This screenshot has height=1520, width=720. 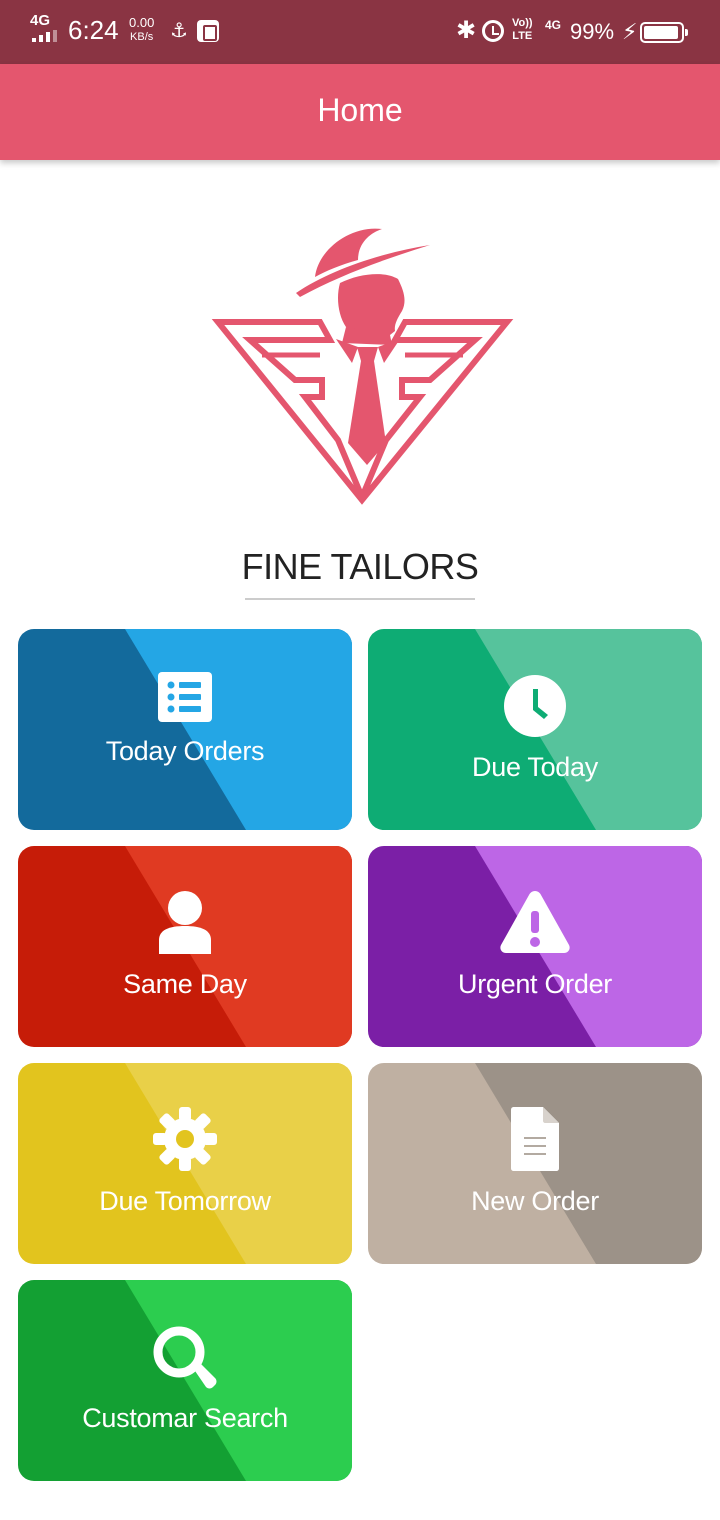 I want to click on volte-top: Vo)), so click(x=522, y=23).